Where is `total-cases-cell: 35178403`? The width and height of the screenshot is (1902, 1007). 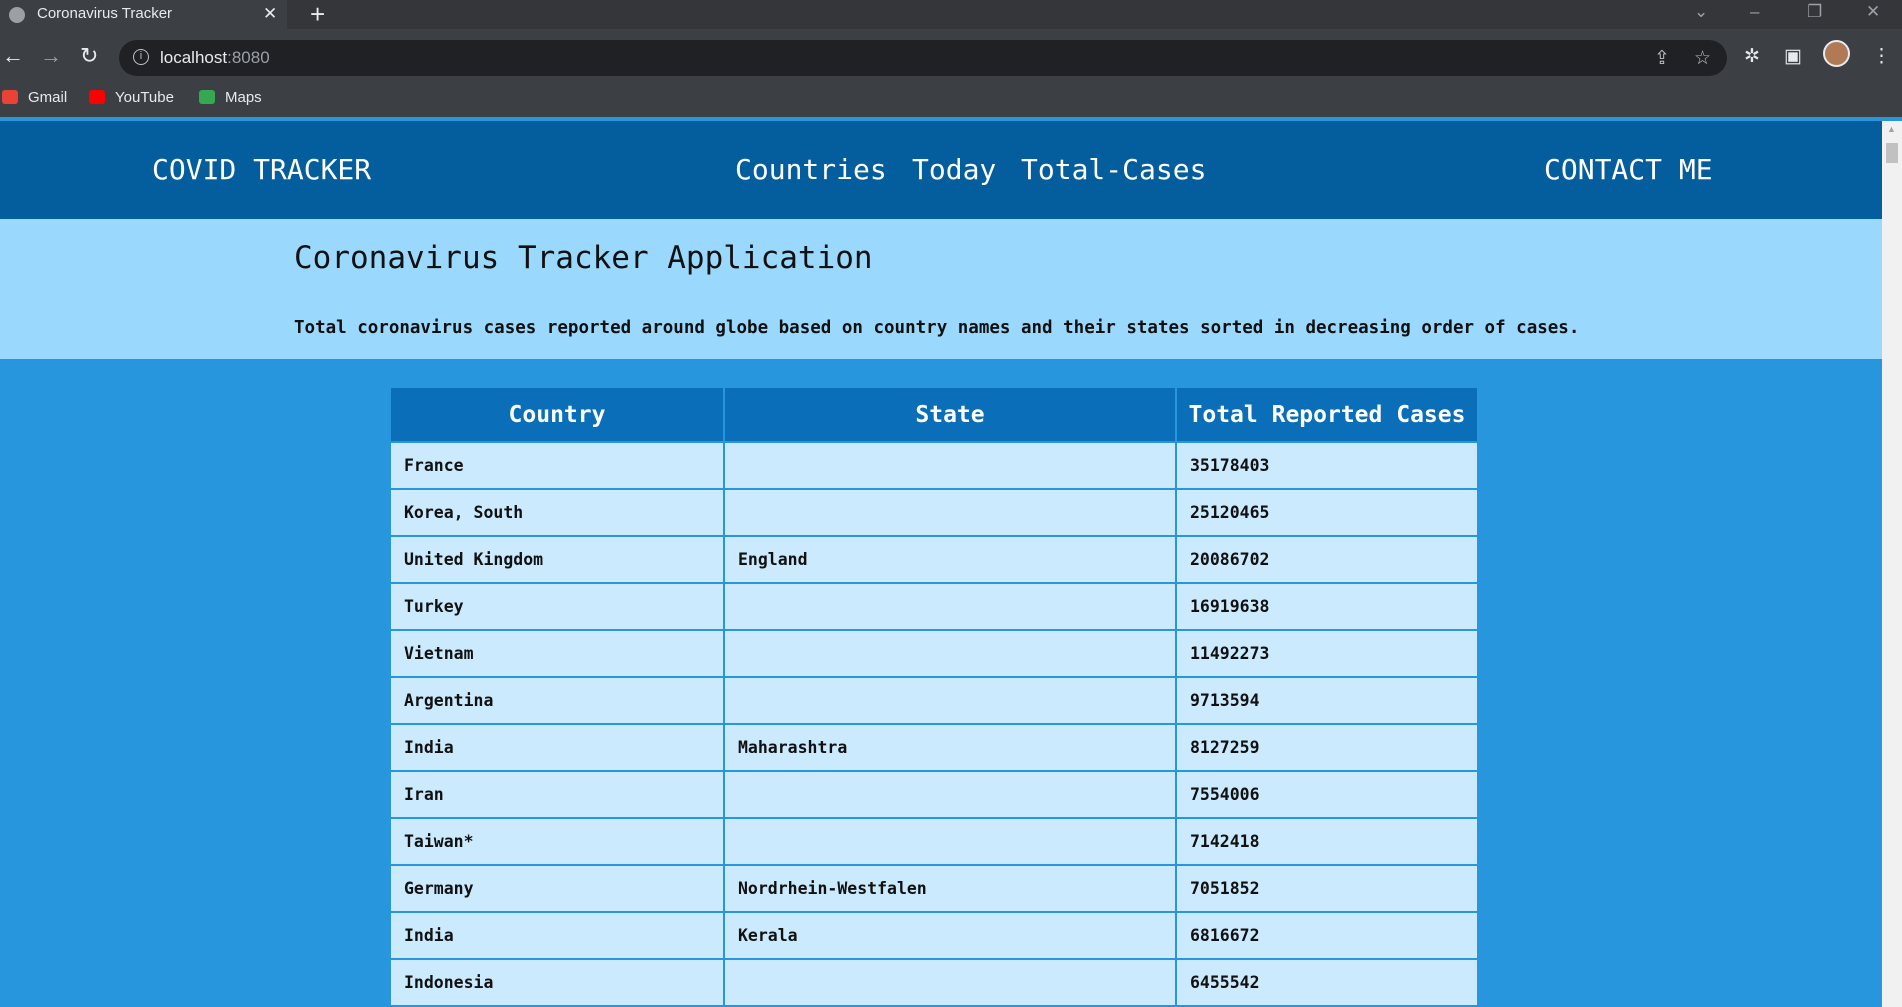 total-cases-cell: 35178403 is located at coordinates (1327, 465).